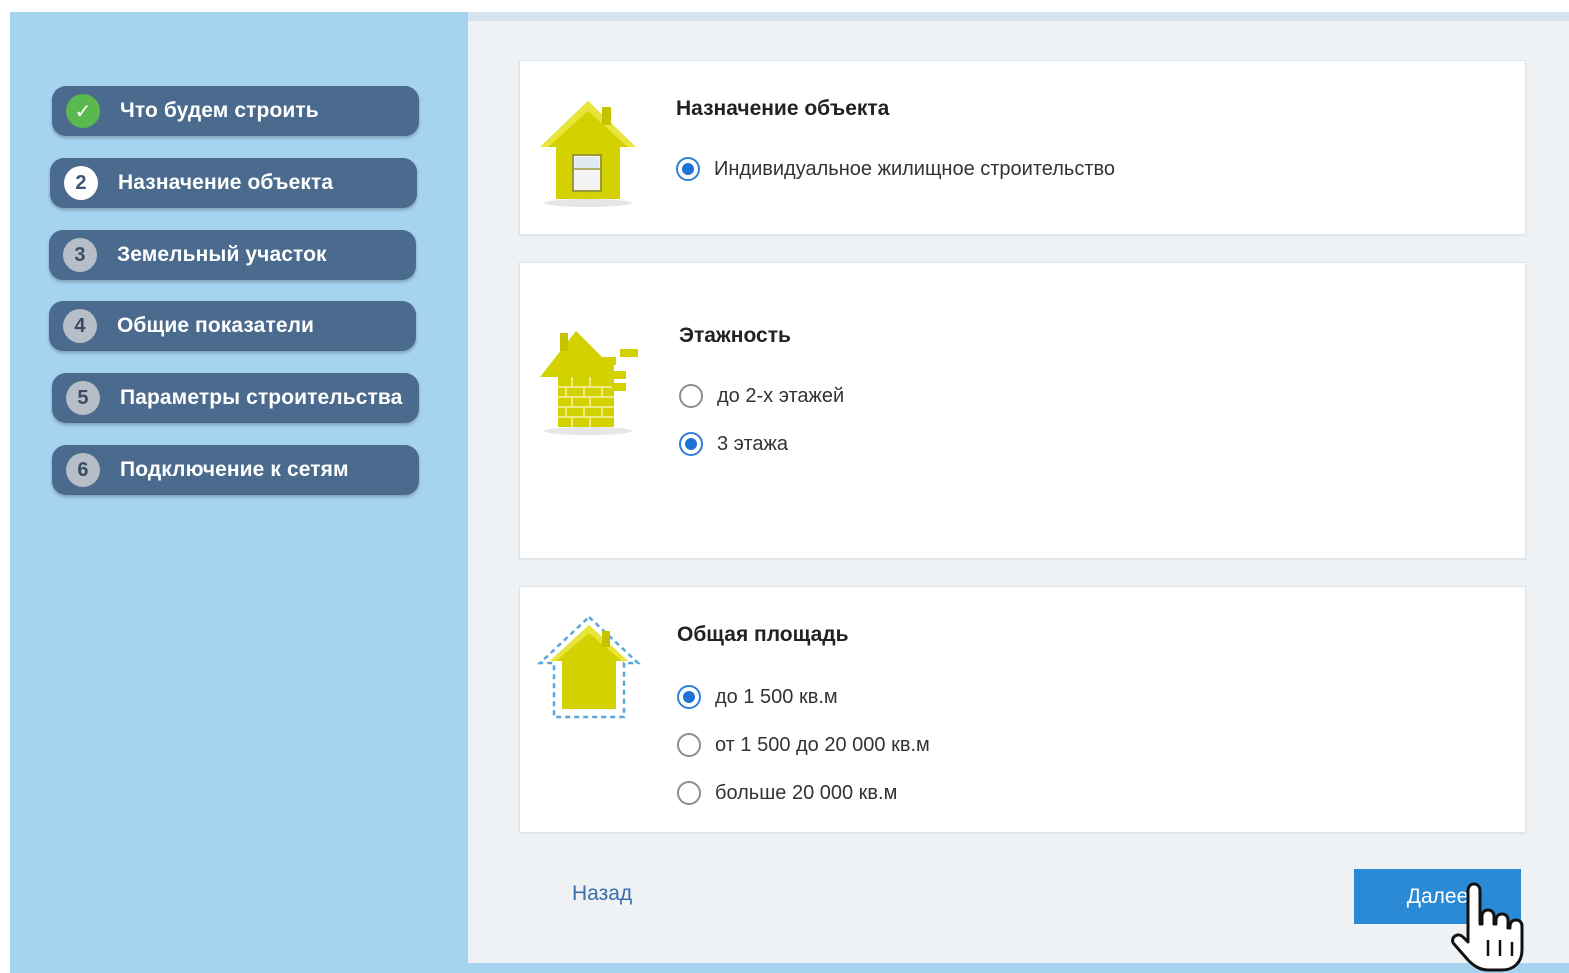 Image resolution: width=1569 pixels, height=973 pixels. Describe the element at coordinates (1487, 927) in the screenshot. I see `hand-pointer-cursor-icon` at that location.